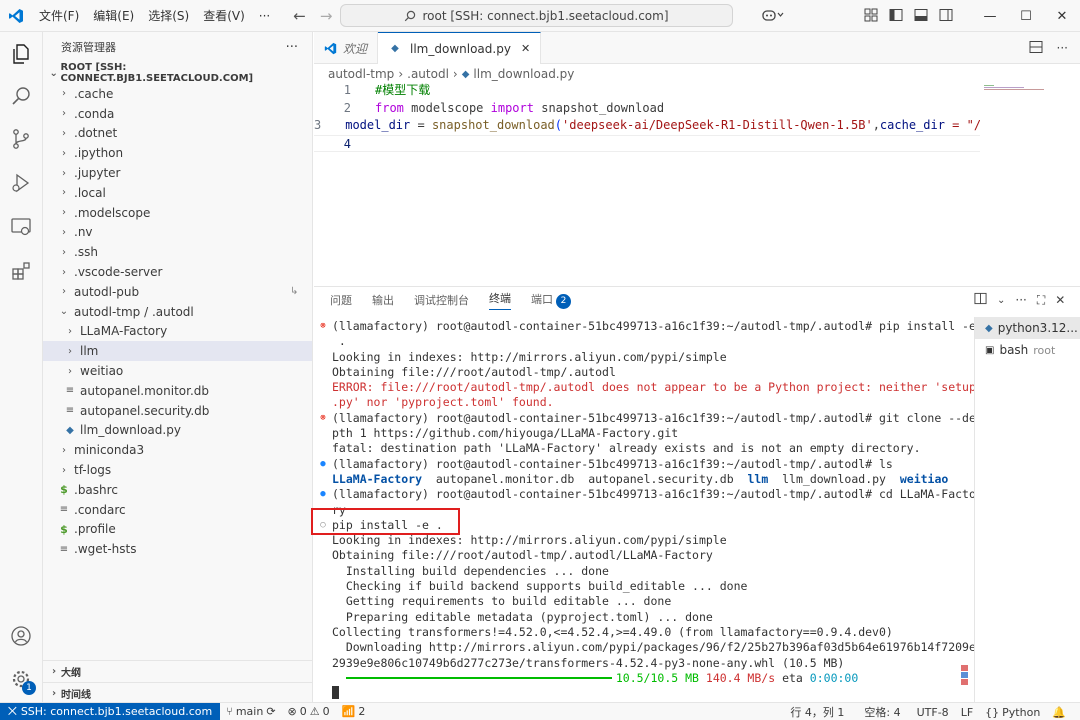  What do you see at coordinates (1059, 712) in the screenshot?
I see `notifications-icon: 🔔` at bounding box center [1059, 712].